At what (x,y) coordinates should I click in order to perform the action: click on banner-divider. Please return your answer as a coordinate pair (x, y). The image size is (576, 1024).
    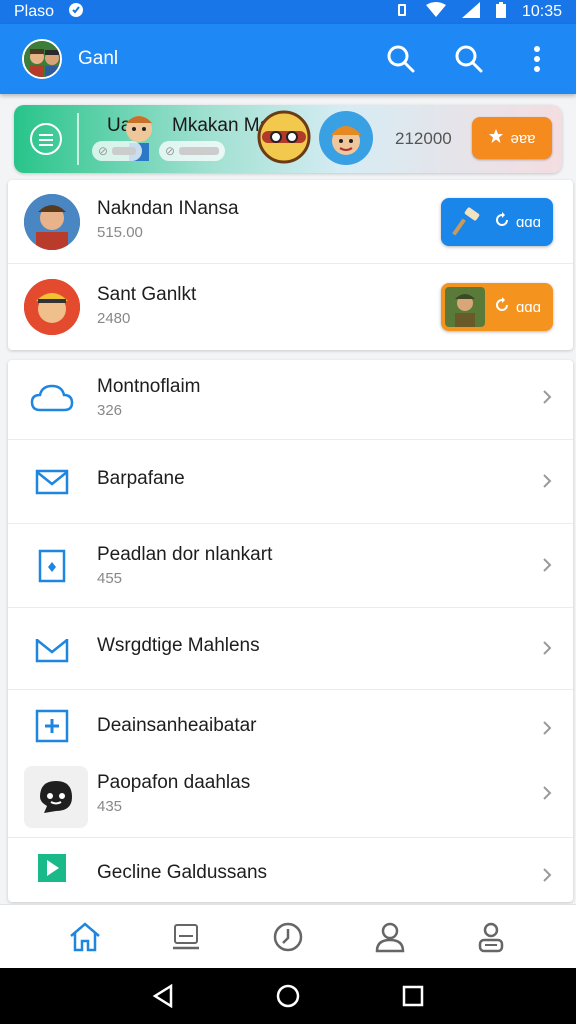
    Looking at the image, I should click on (78, 139).